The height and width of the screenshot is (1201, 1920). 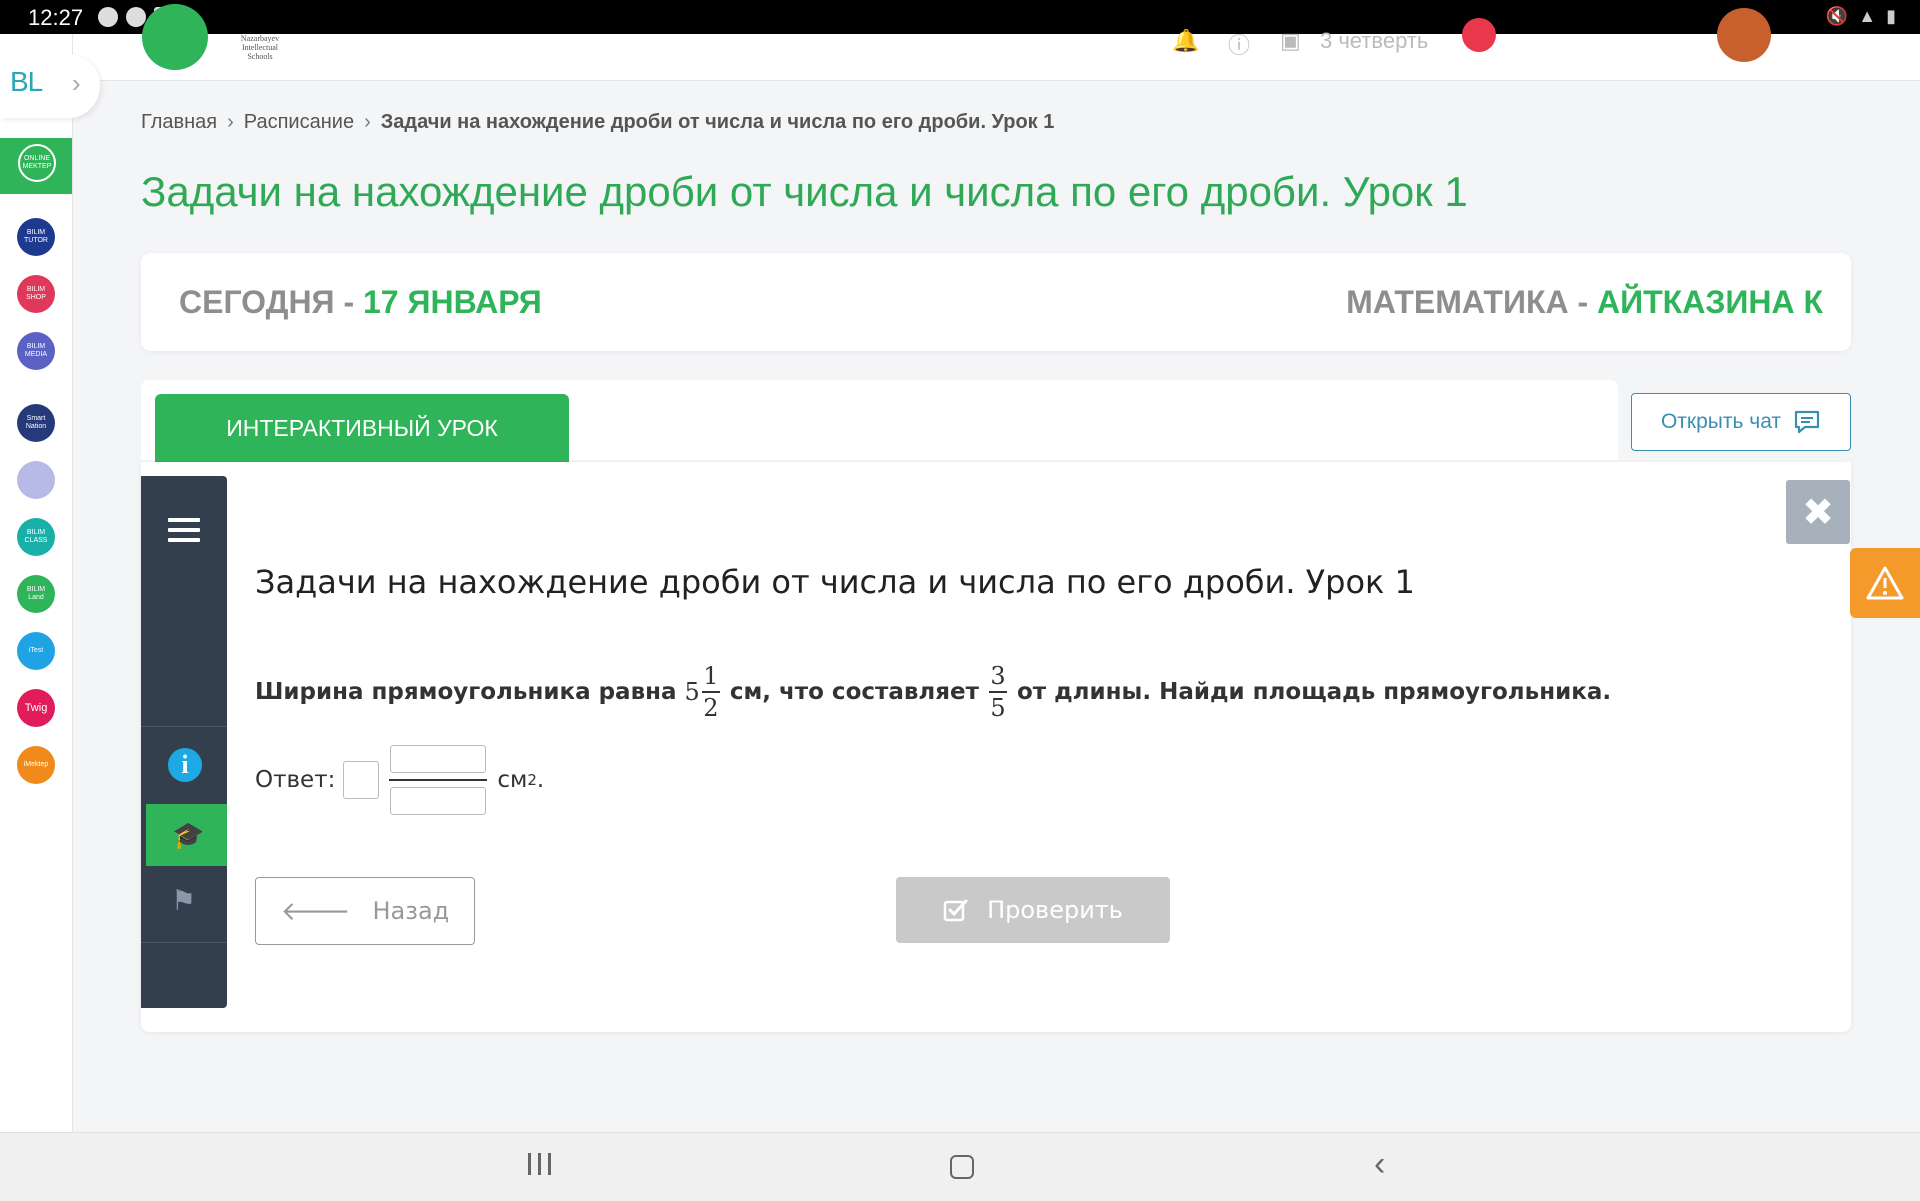 What do you see at coordinates (37, 163) in the screenshot?
I see `rail-item-online-mektep: ONLINE MEKTEP` at bounding box center [37, 163].